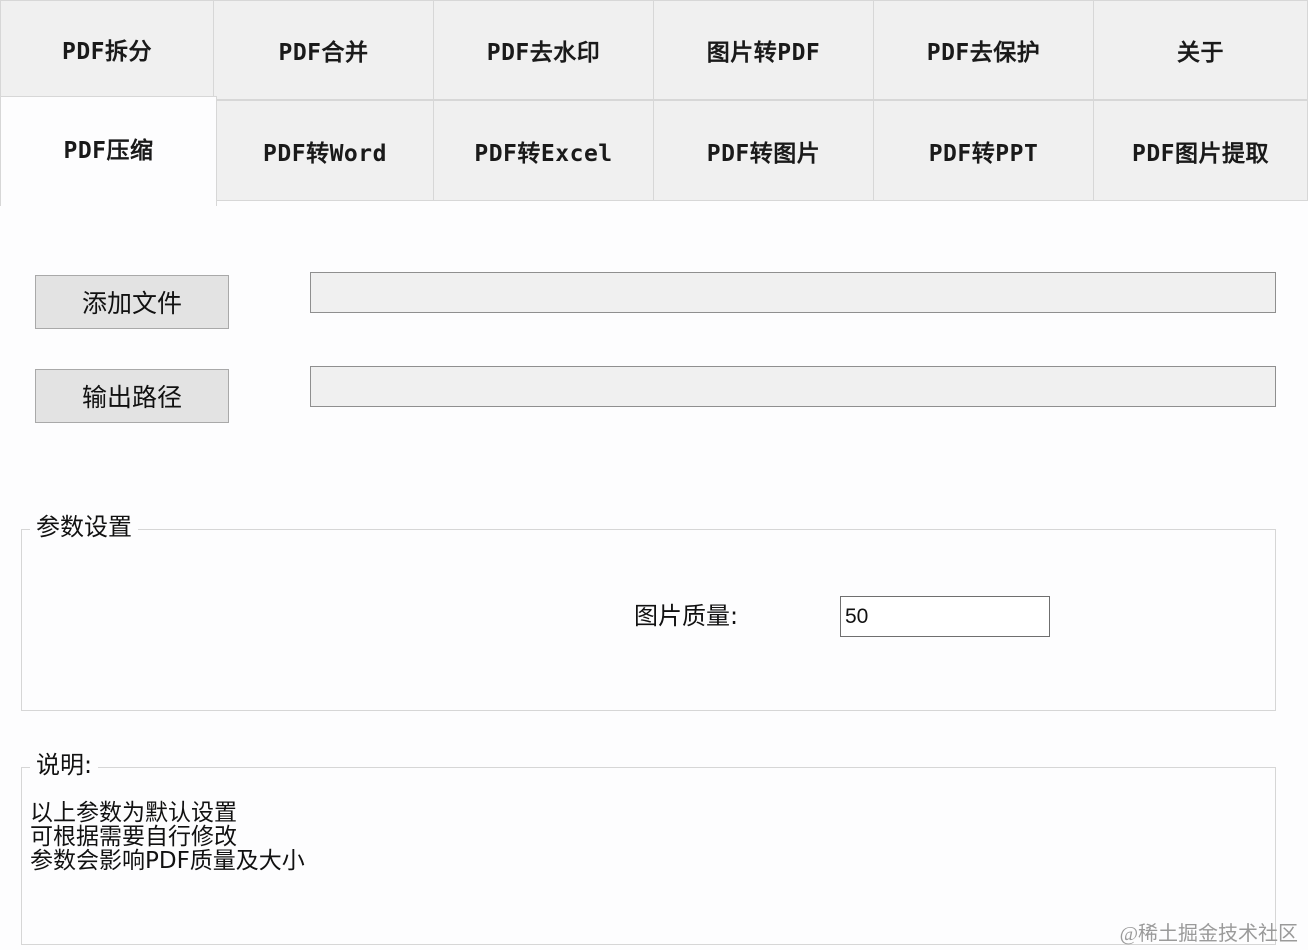  Describe the element at coordinates (543, 150) in the screenshot. I see `tab-pdf-to-excel: PDF转Excel` at that location.